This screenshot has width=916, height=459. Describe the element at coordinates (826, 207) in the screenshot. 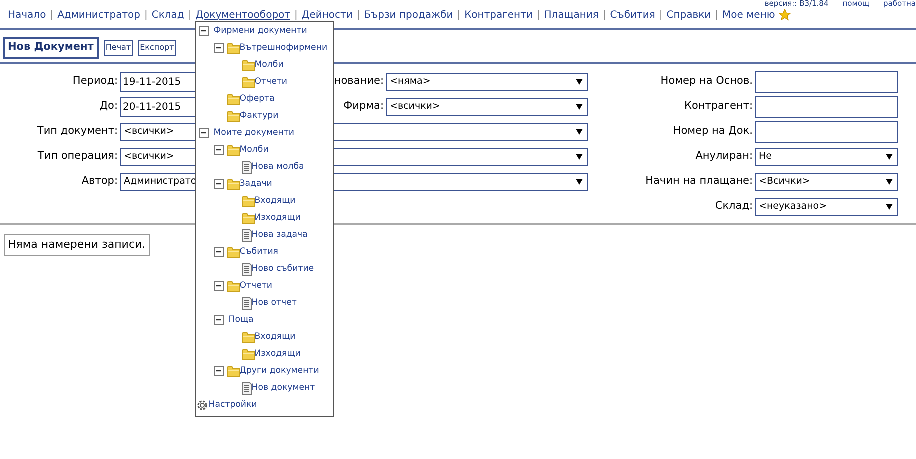

I see `dropdown: <неуказано>` at that location.